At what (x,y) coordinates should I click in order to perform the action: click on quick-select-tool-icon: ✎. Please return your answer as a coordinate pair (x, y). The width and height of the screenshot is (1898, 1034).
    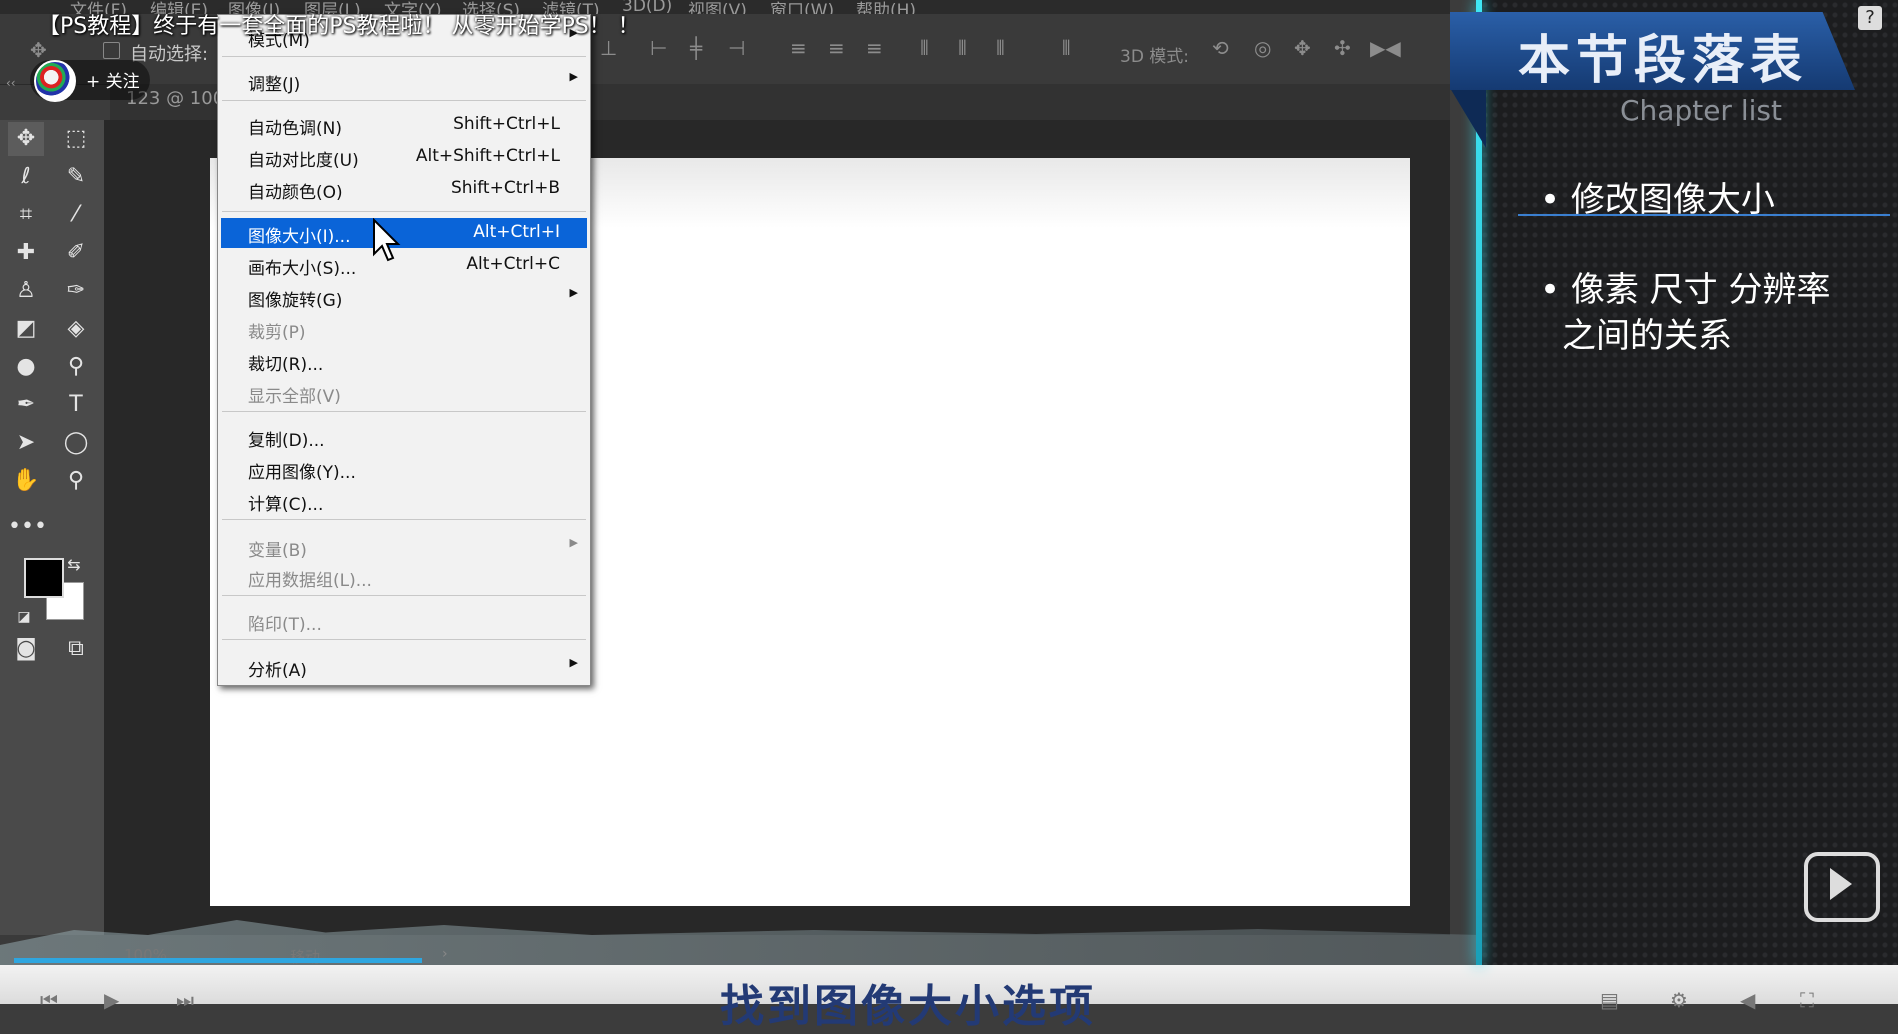
    Looking at the image, I should click on (76, 177).